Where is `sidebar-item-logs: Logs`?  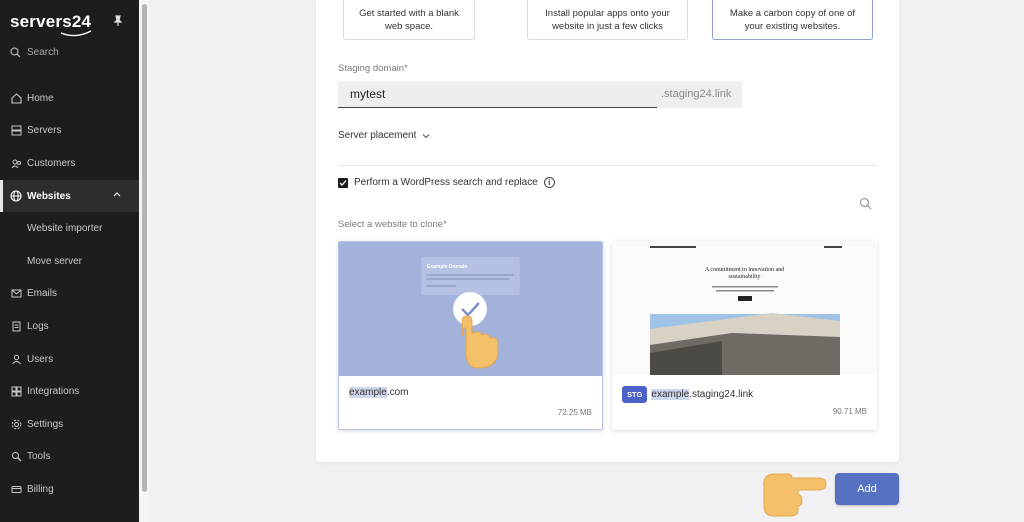
sidebar-item-logs: Logs is located at coordinates (69, 326).